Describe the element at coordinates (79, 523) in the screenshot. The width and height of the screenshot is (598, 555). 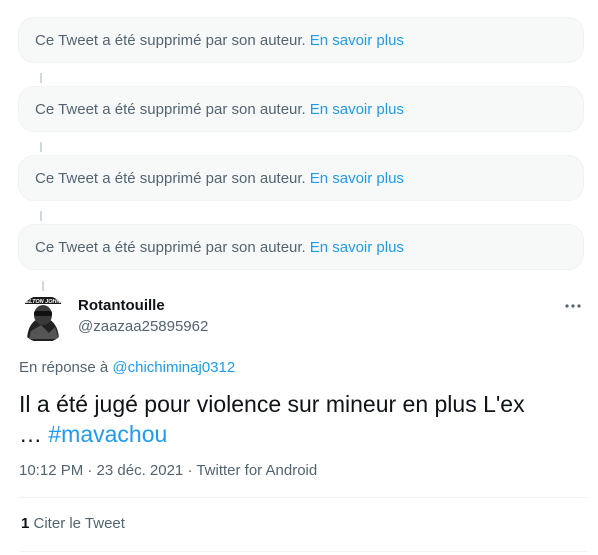
I see `quote-label: Citer le Tweet` at that location.